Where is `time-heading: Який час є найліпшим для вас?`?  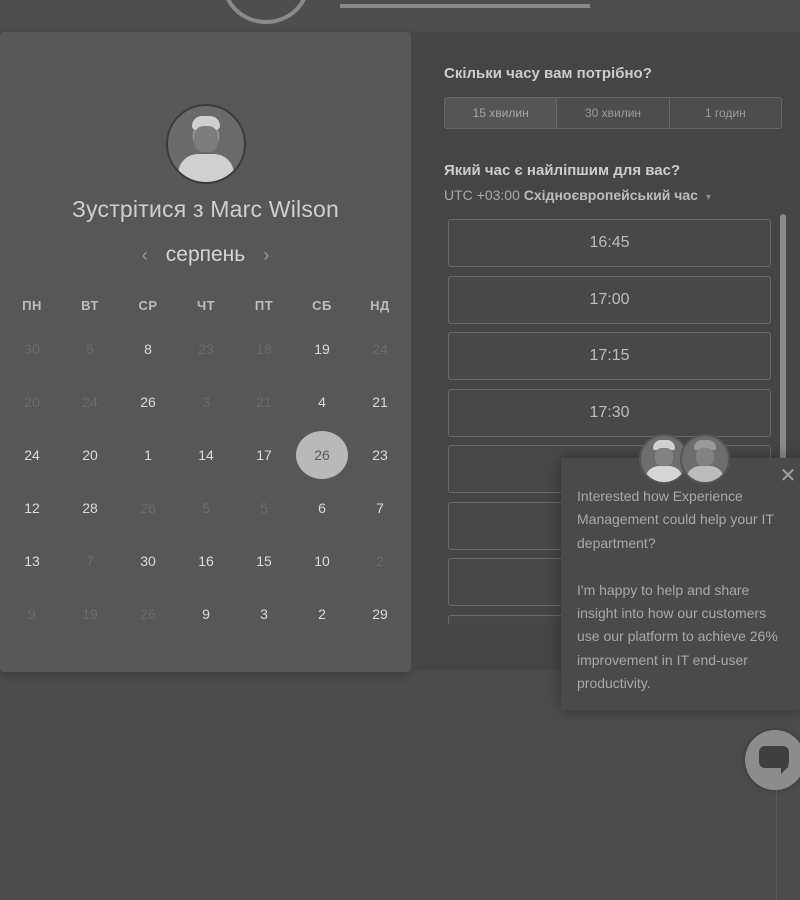 time-heading: Який час є найліпшим для вас? is located at coordinates (562, 170).